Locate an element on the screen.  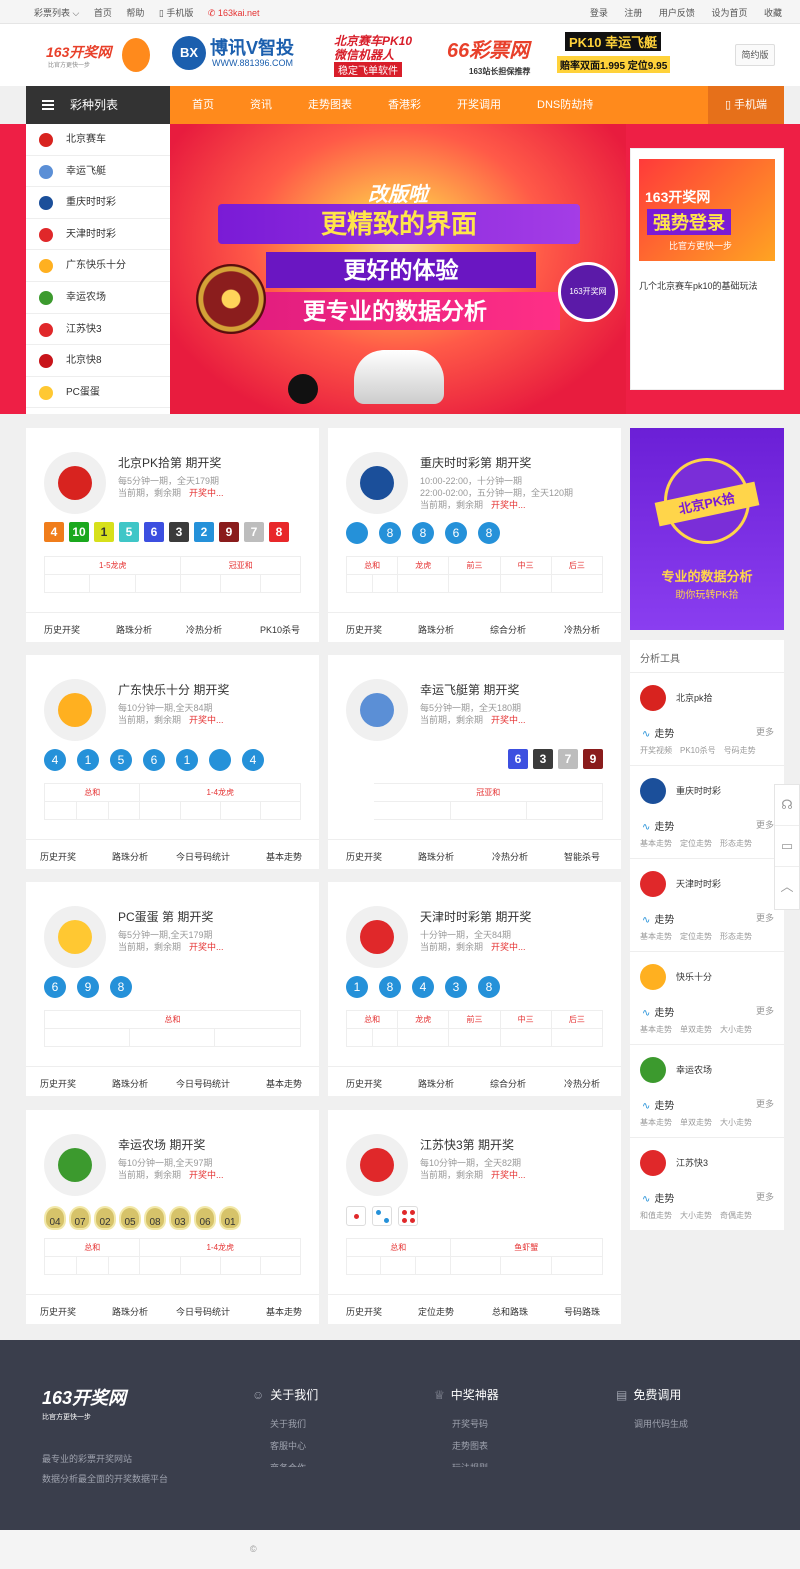
tool-sub-link: 开奖视频 is located at coordinates (656, 750).